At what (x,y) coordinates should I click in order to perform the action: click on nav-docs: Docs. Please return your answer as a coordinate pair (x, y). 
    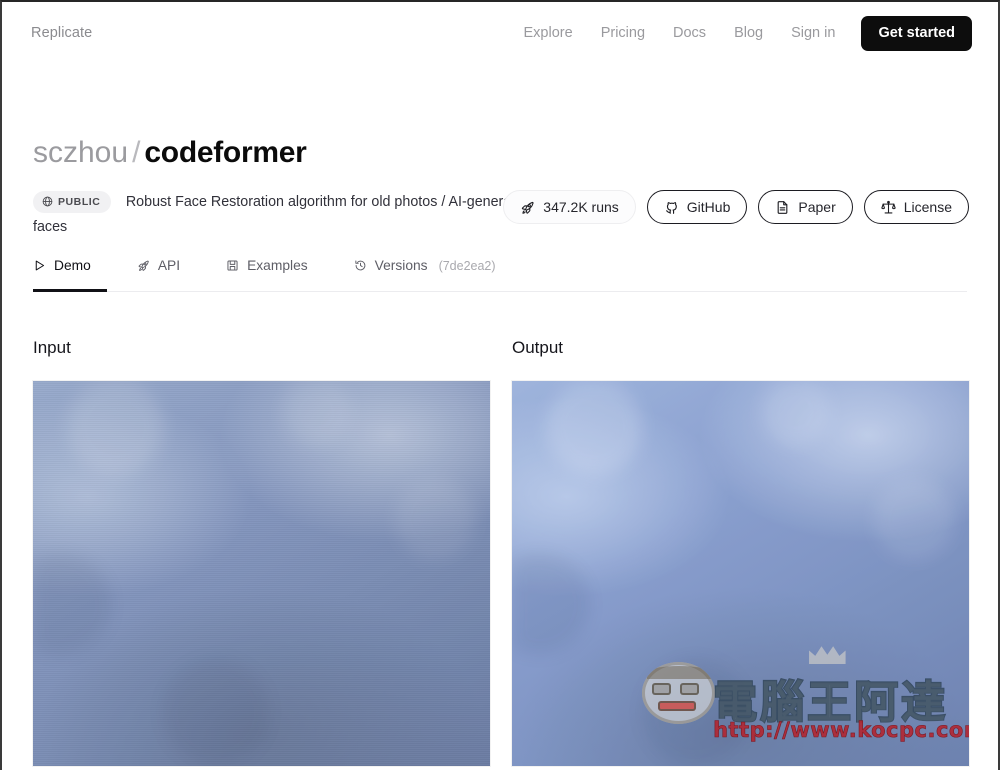
    Looking at the image, I should click on (689, 33).